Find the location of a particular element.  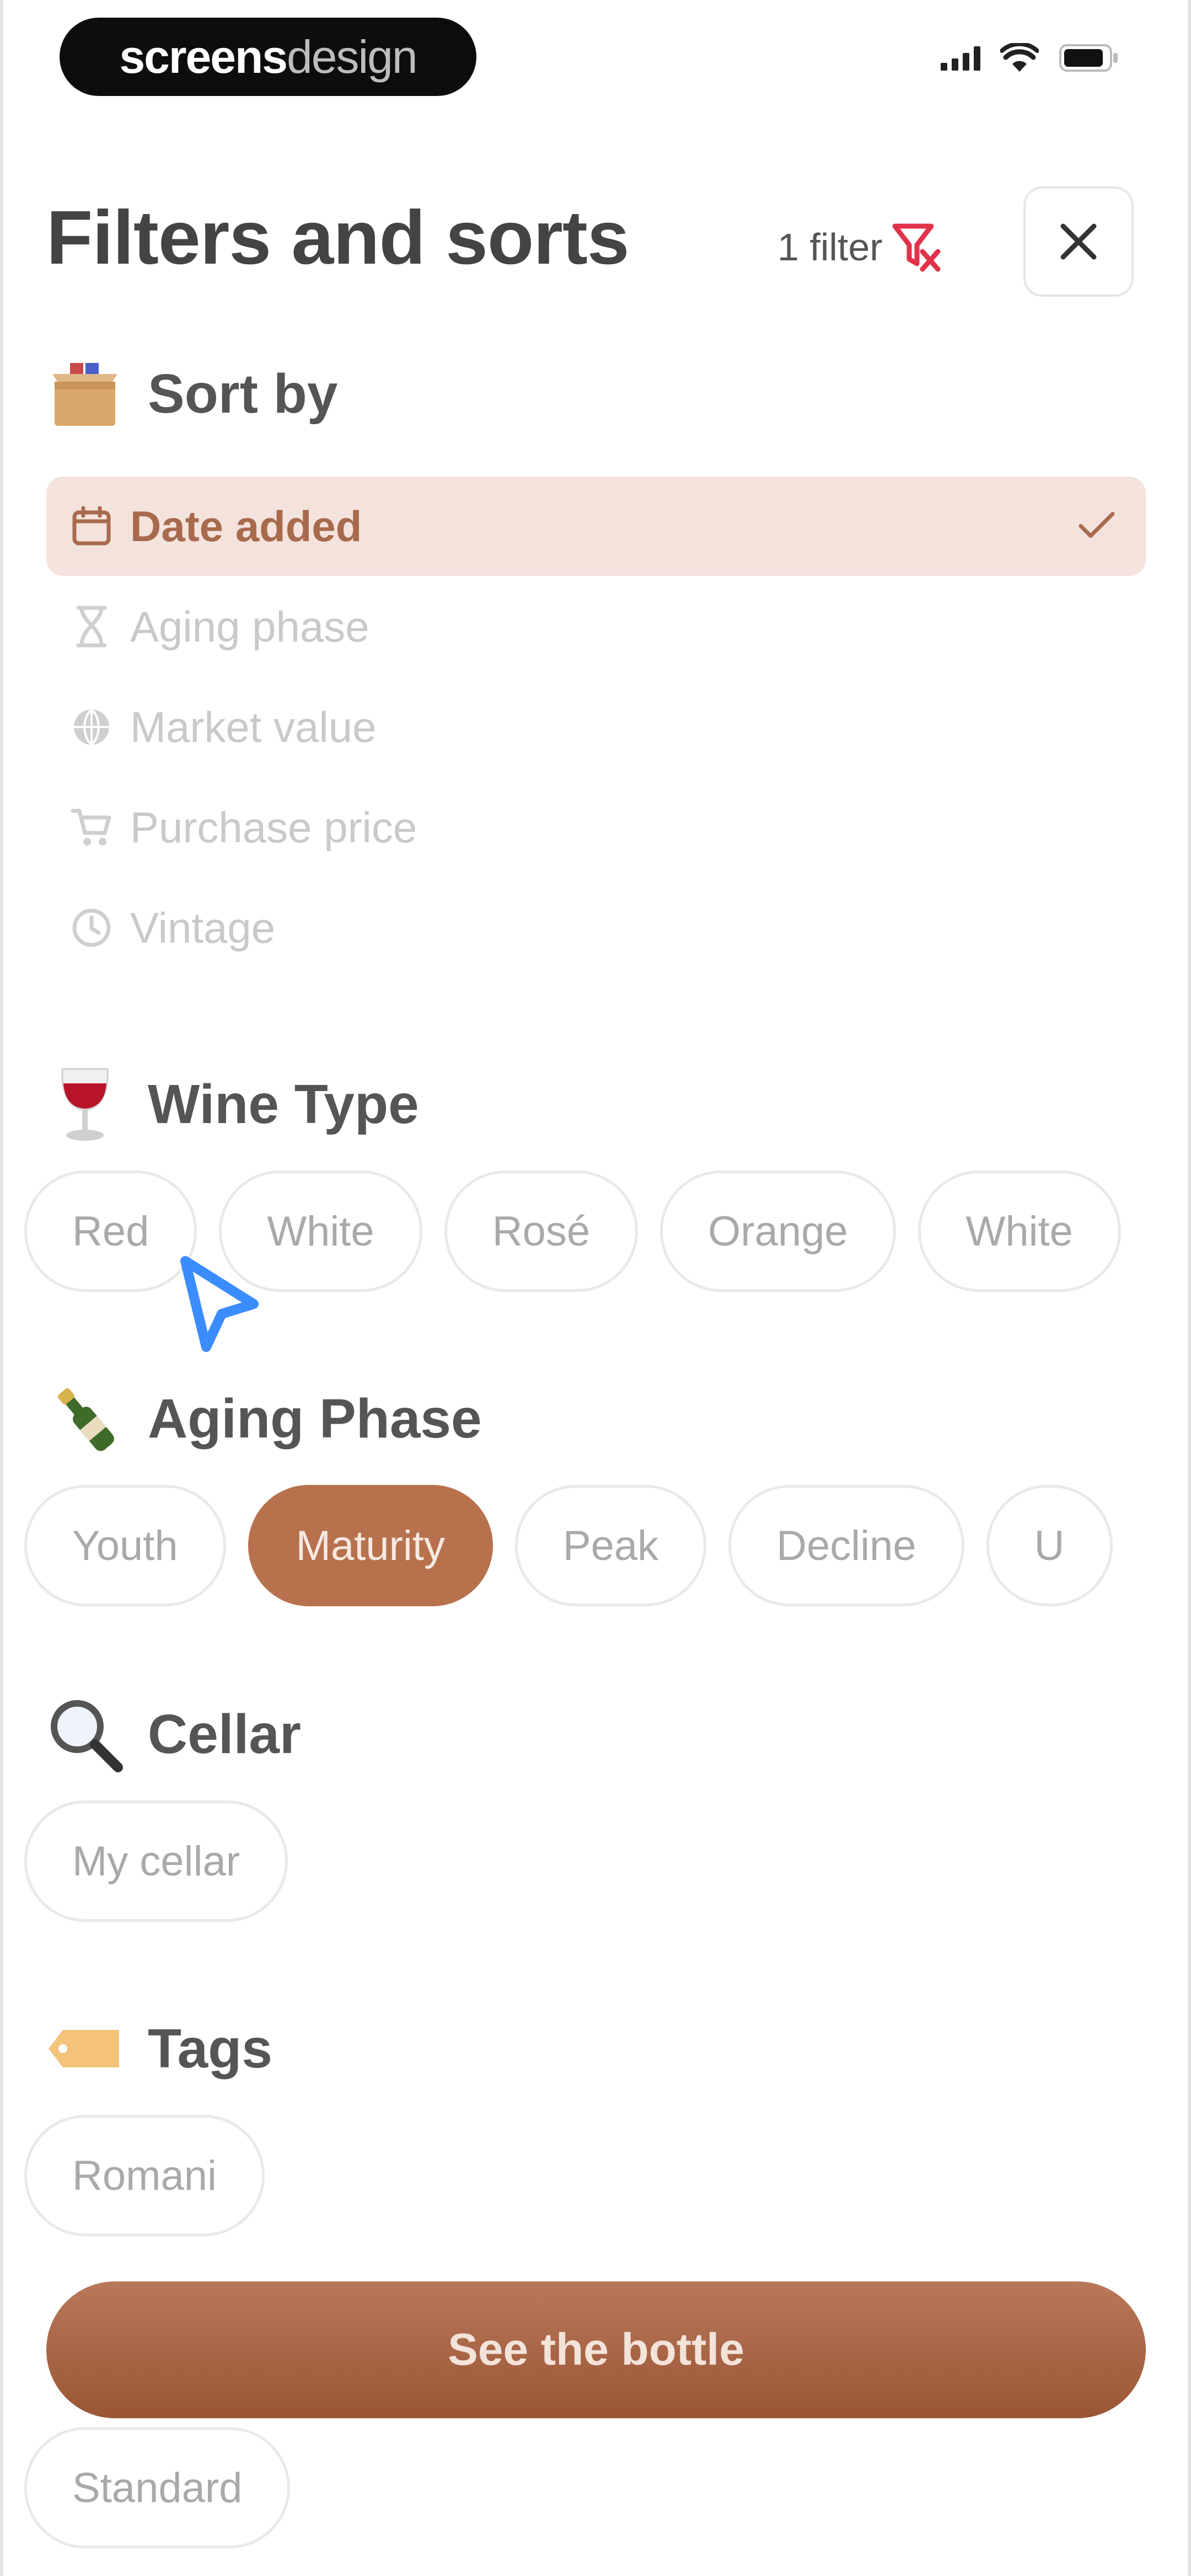

chip-standard: Standard is located at coordinates (157, 2487).